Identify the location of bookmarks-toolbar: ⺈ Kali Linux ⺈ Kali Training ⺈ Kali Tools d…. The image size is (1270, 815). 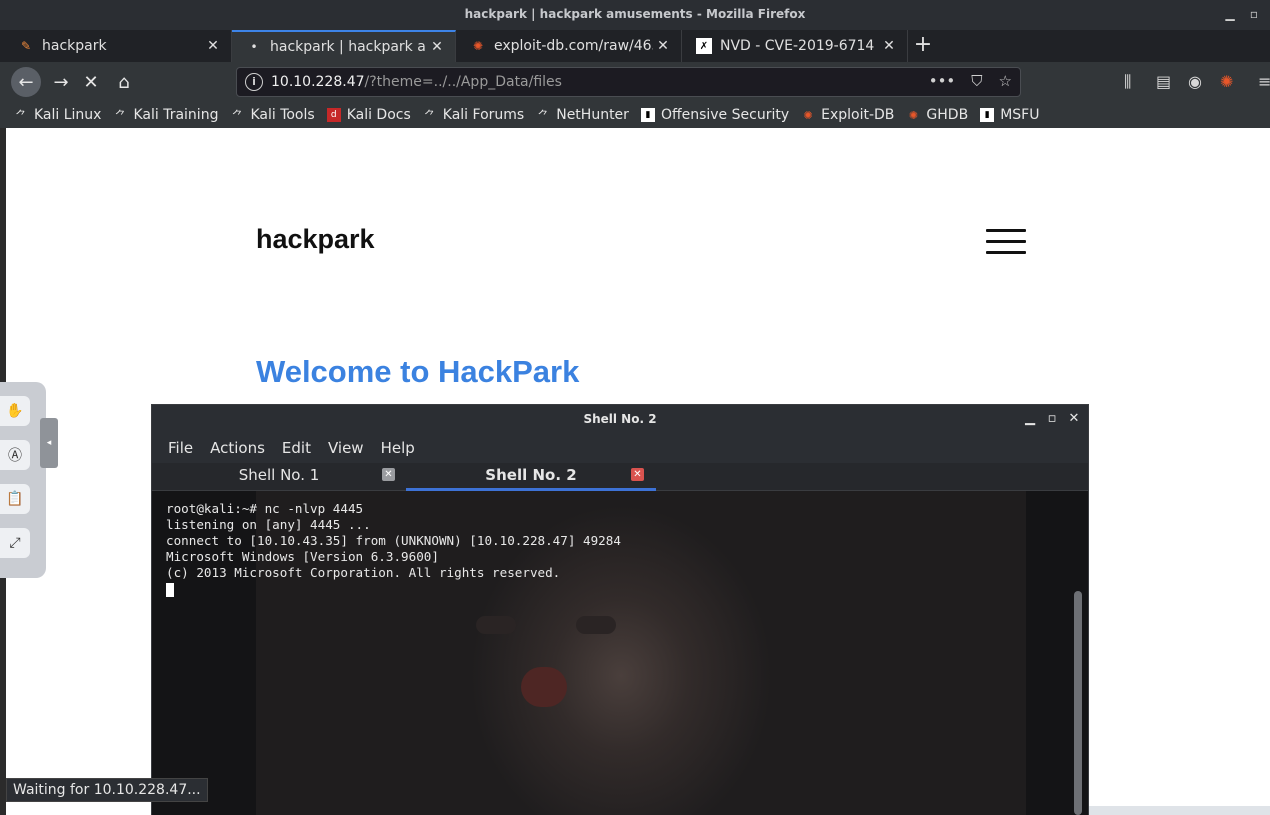
(635, 115).